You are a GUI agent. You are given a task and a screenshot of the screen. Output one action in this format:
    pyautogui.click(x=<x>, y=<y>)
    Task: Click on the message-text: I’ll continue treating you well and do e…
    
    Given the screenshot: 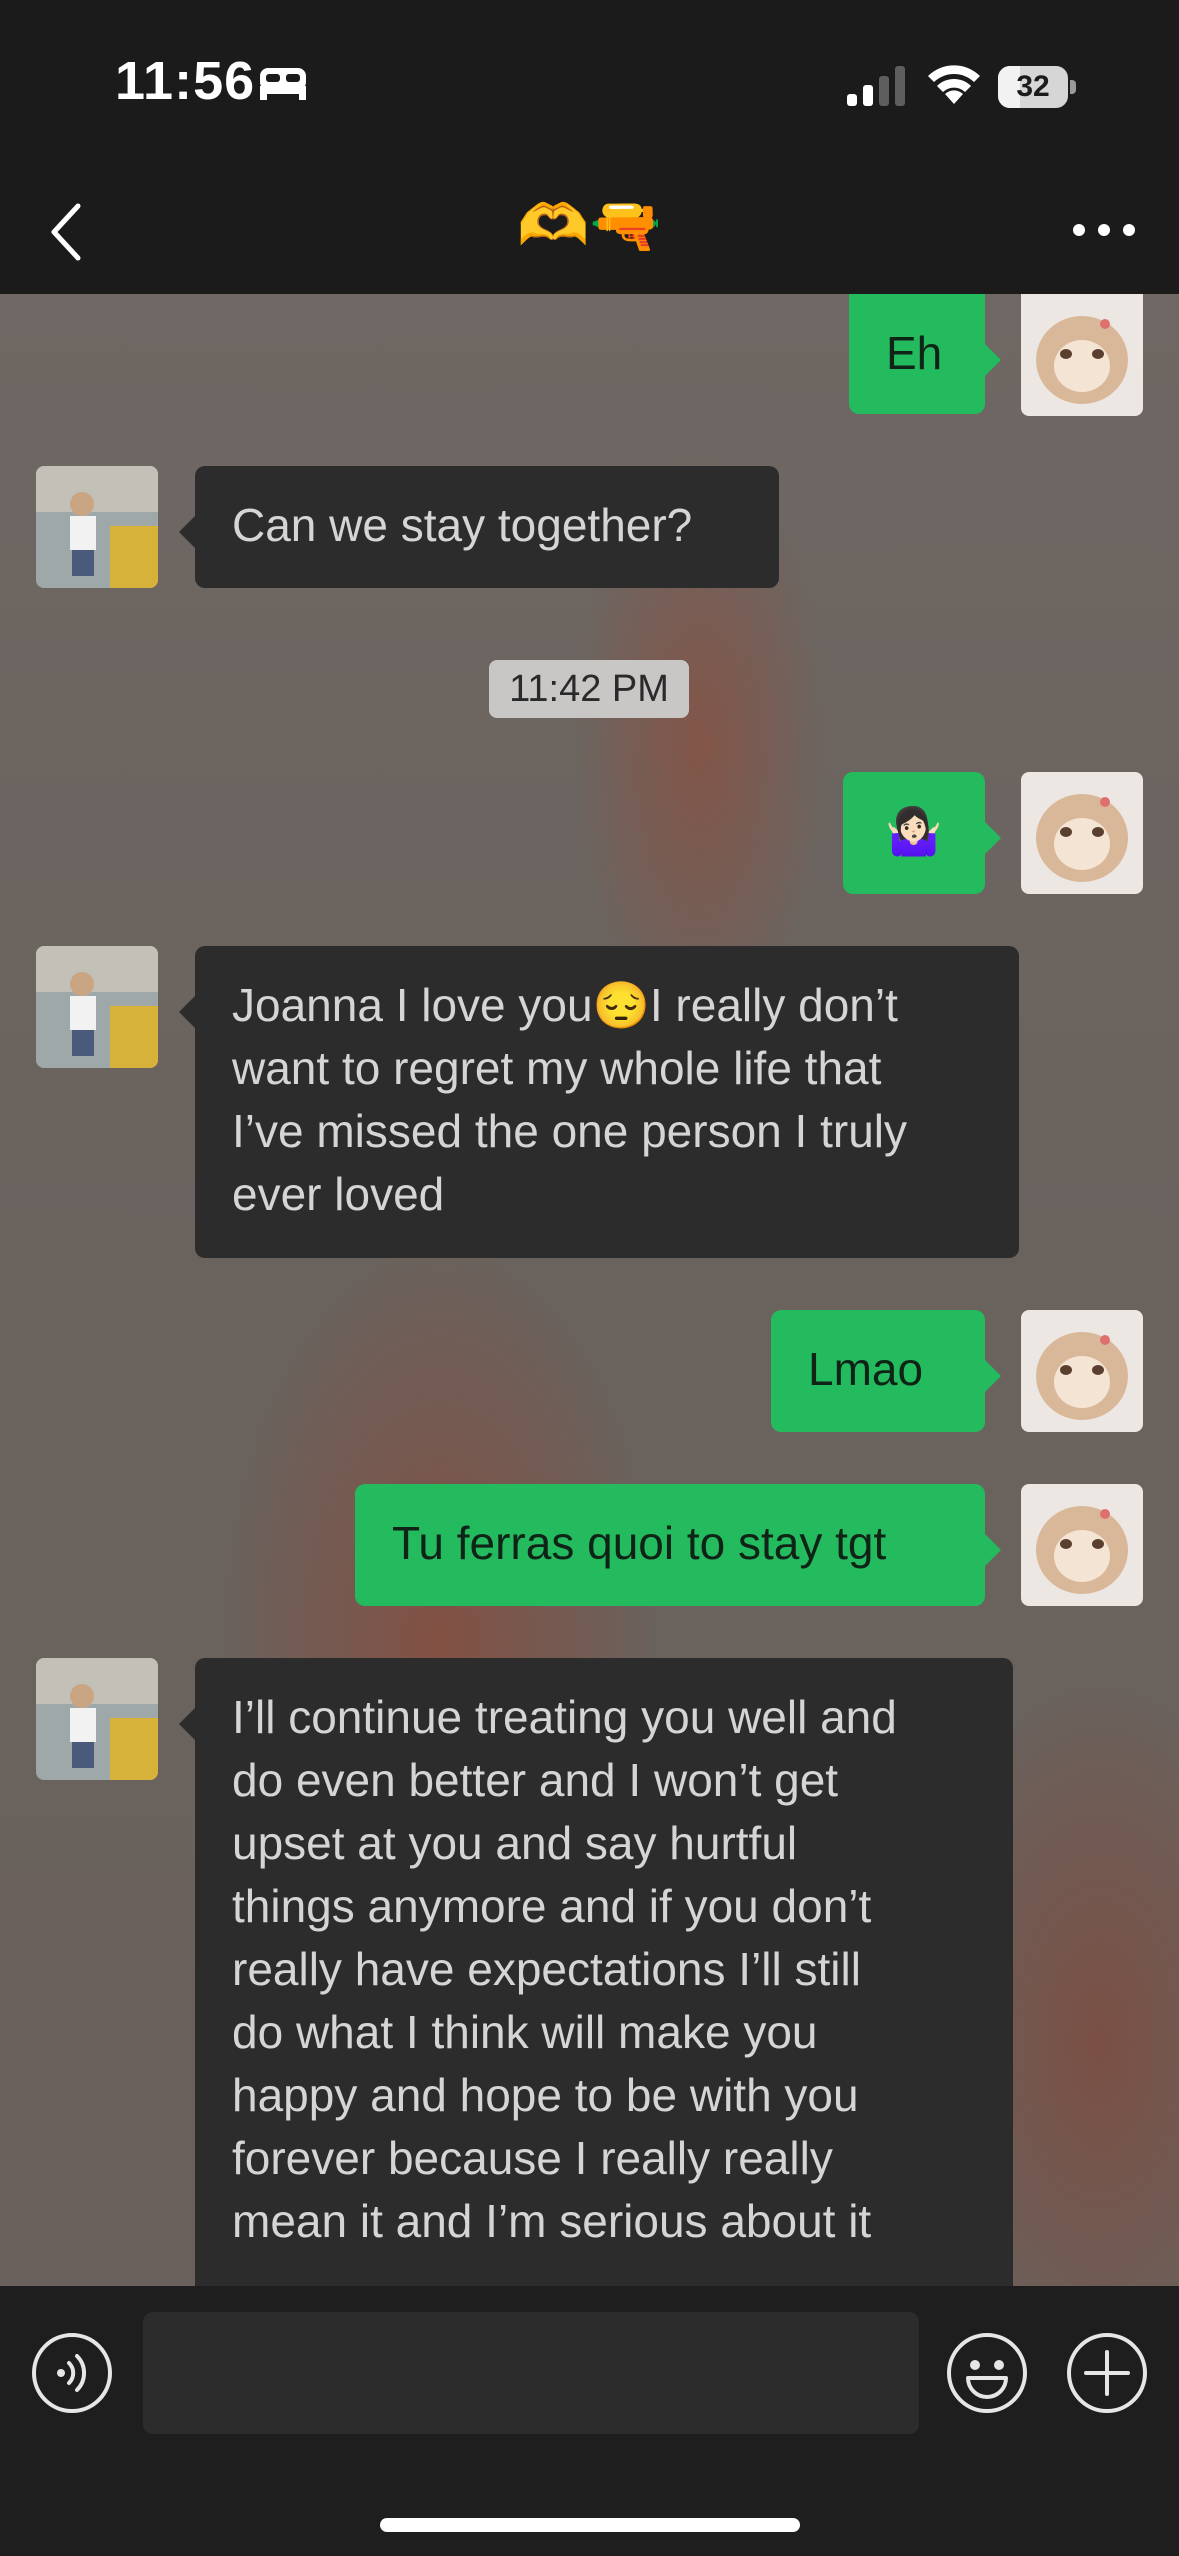 What is the action you would take?
    pyautogui.click(x=564, y=1969)
    